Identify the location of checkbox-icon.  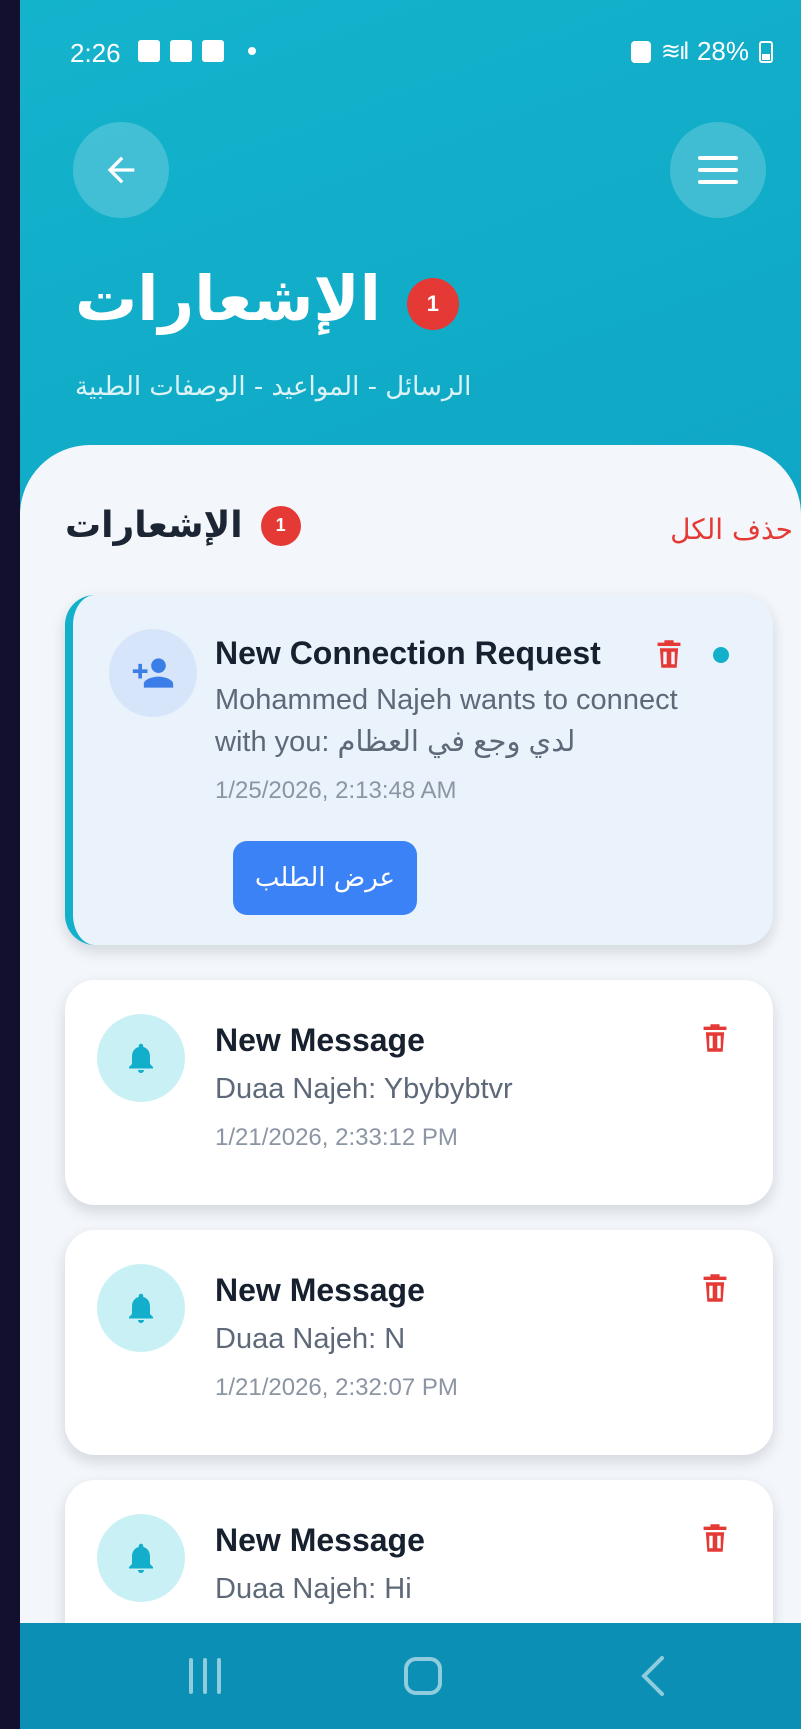
(213, 51).